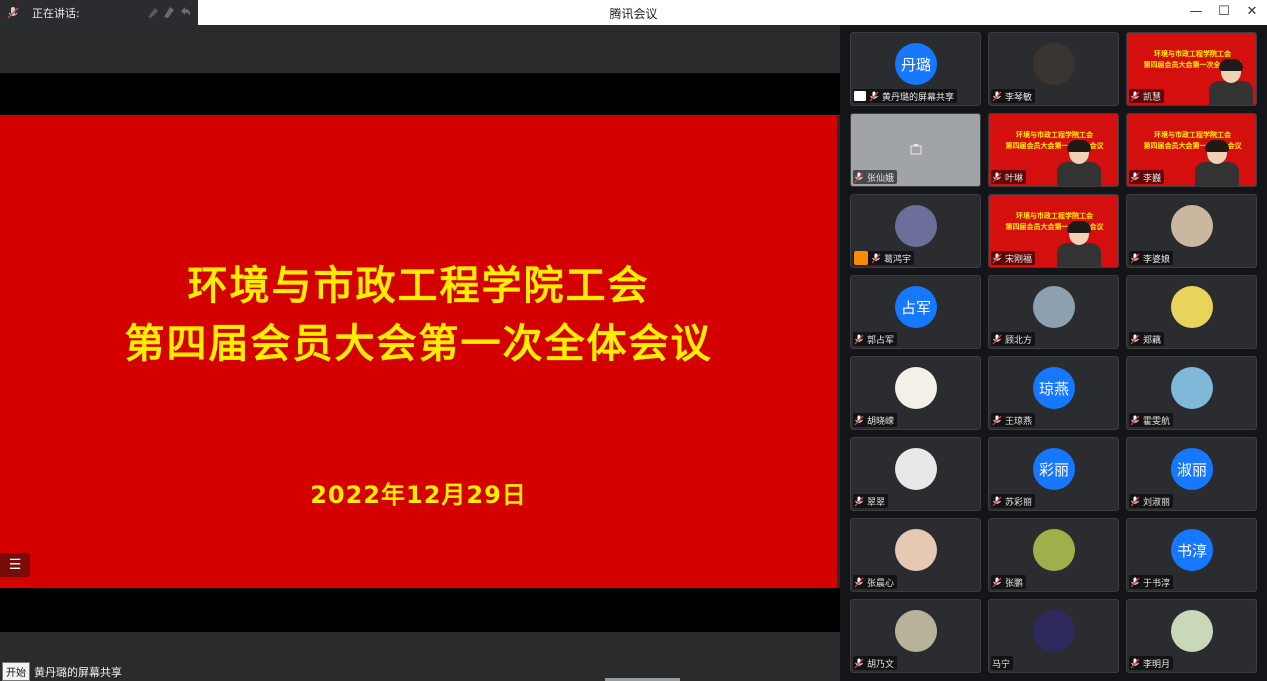  Describe the element at coordinates (1157, 664) in the screenshot. I see `participant-name: 李明月` at that location.